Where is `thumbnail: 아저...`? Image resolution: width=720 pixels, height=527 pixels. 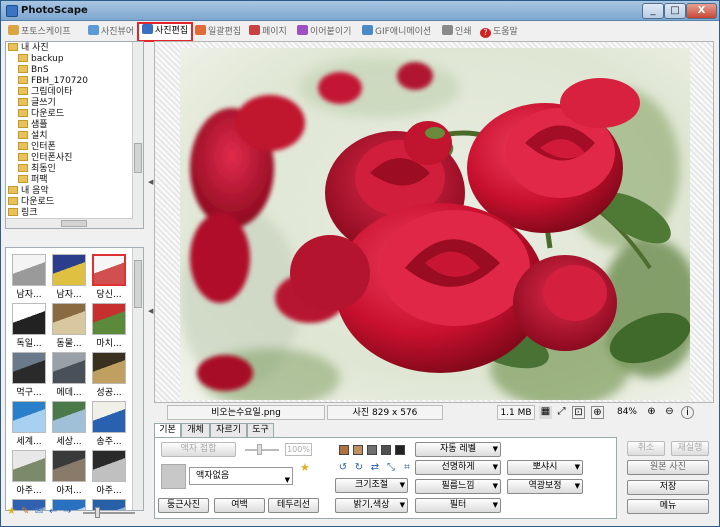 thumbnail: 아저... is located at coordinates (69, 472).